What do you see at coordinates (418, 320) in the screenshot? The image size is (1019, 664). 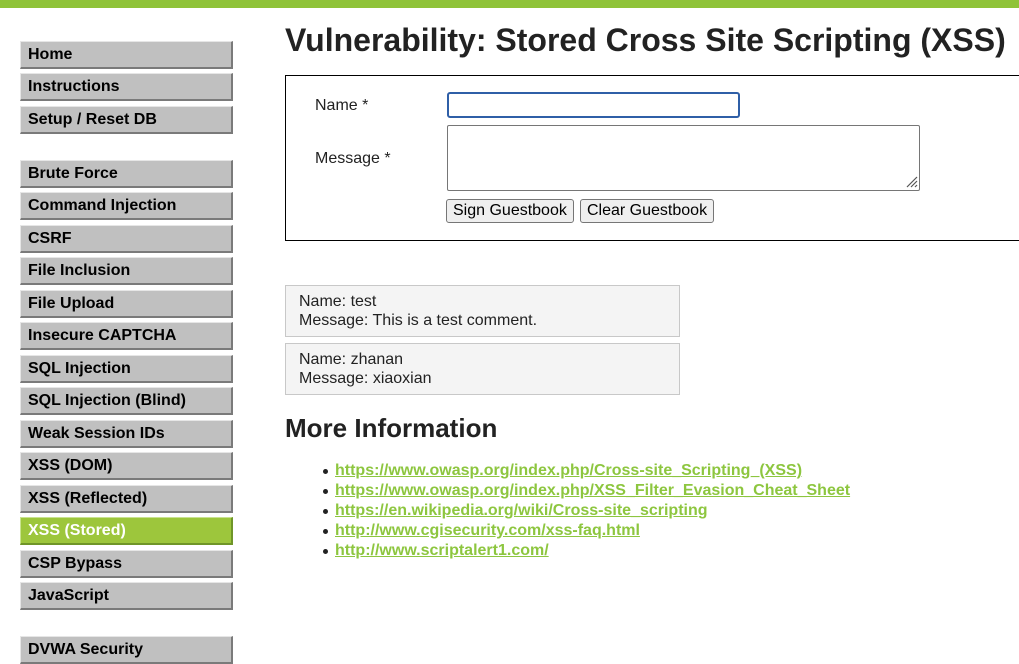 I see `entry-message: Message: This is a test comment.` at bounding box center [418, 320].